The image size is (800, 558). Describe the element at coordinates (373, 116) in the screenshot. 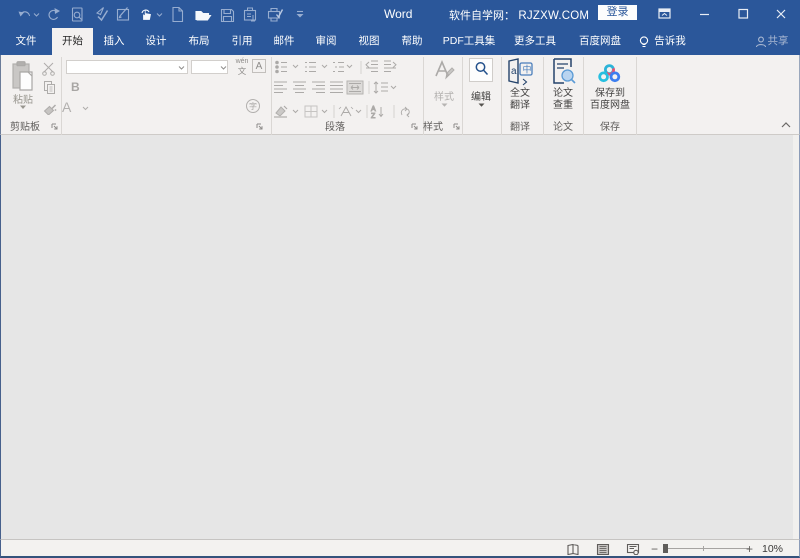

I see `svg-text: Z` at that location.